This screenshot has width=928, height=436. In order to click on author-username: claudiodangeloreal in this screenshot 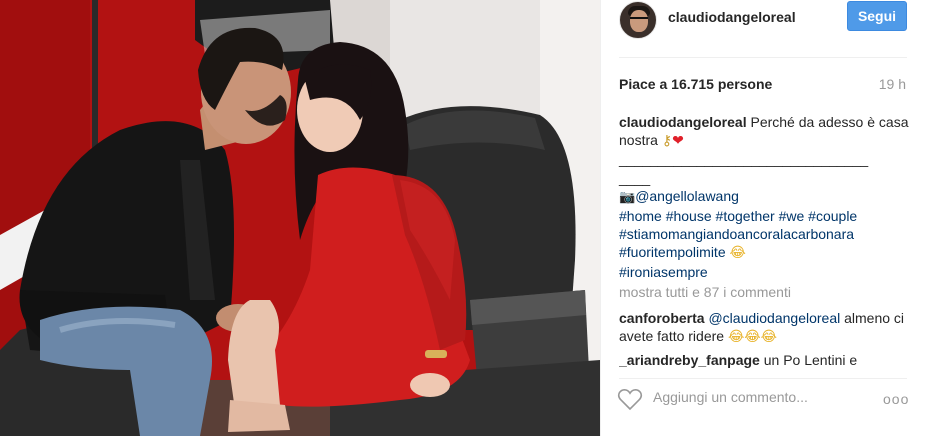, I will do `click(732, 17)`.